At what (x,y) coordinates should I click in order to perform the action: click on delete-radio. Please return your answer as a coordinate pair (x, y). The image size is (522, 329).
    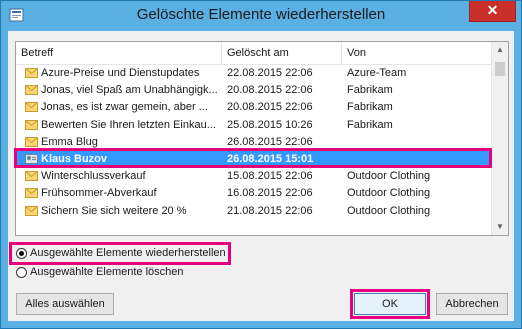
    Looking at the image, I should click on (21, 272).